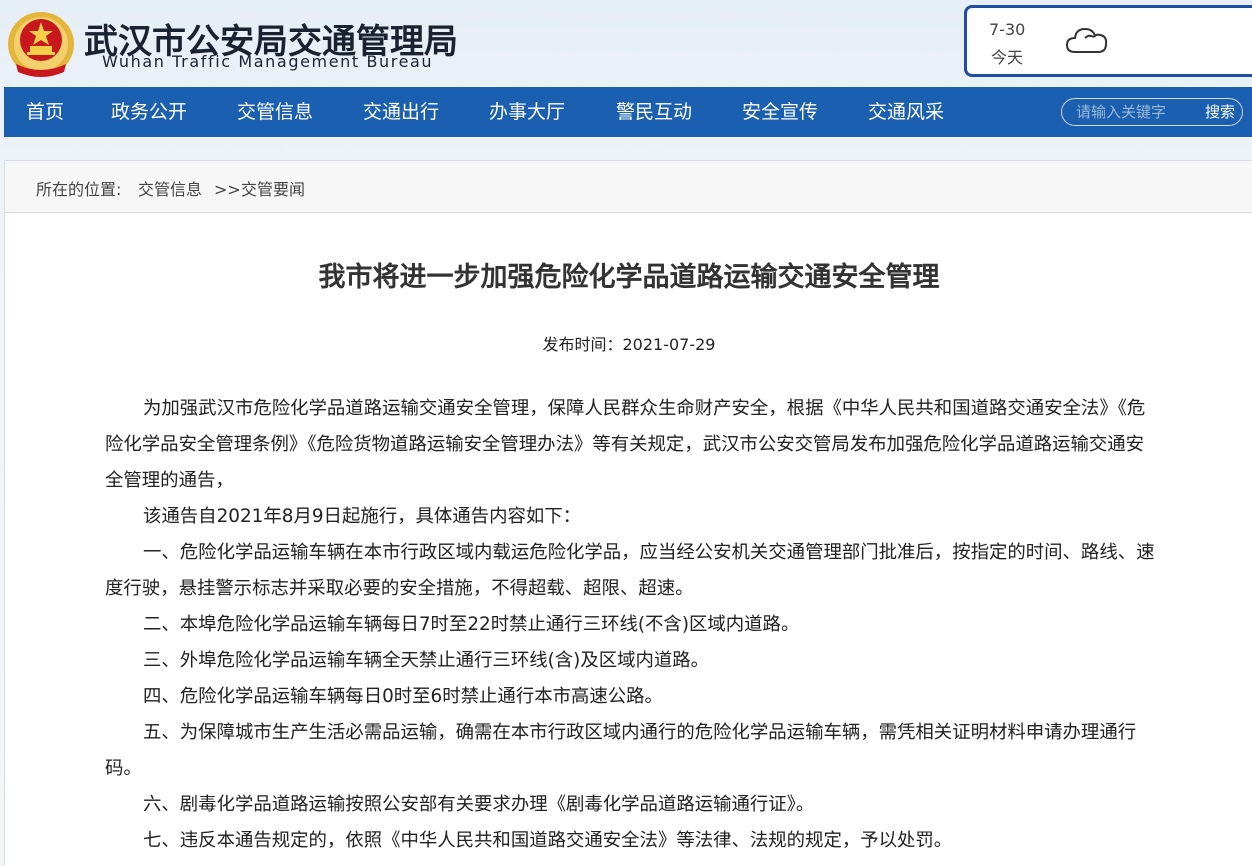 The height and width of the screenshot is (866, 1252). I want to click on weather-widget: 7-30 今天, so click(1108, 41).